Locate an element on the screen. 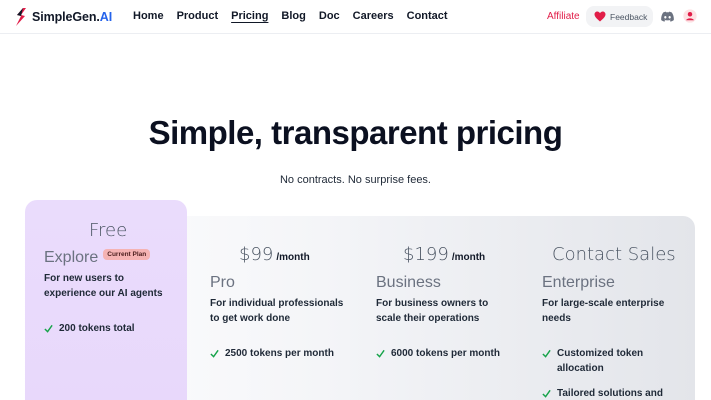  plan-price: Free is located at coordinates (108, 230).